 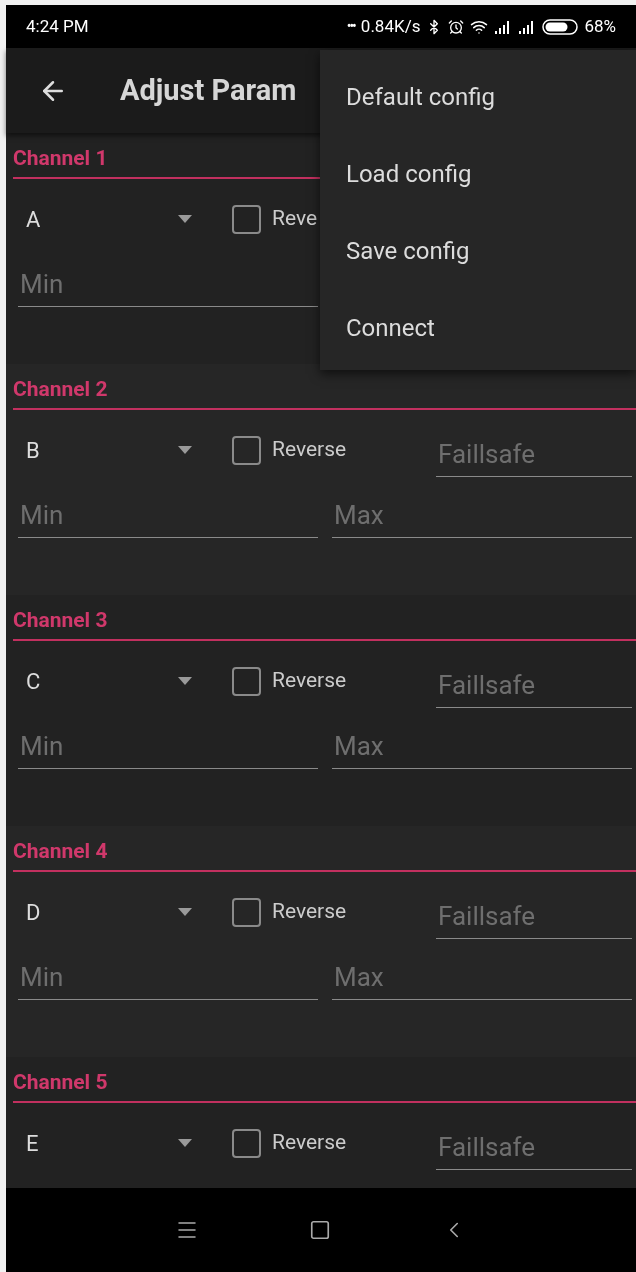 What do you see at coordinates (478, 250) in the screenshot?
I see `menu-item: Save config` at bounding box center [478, 250].